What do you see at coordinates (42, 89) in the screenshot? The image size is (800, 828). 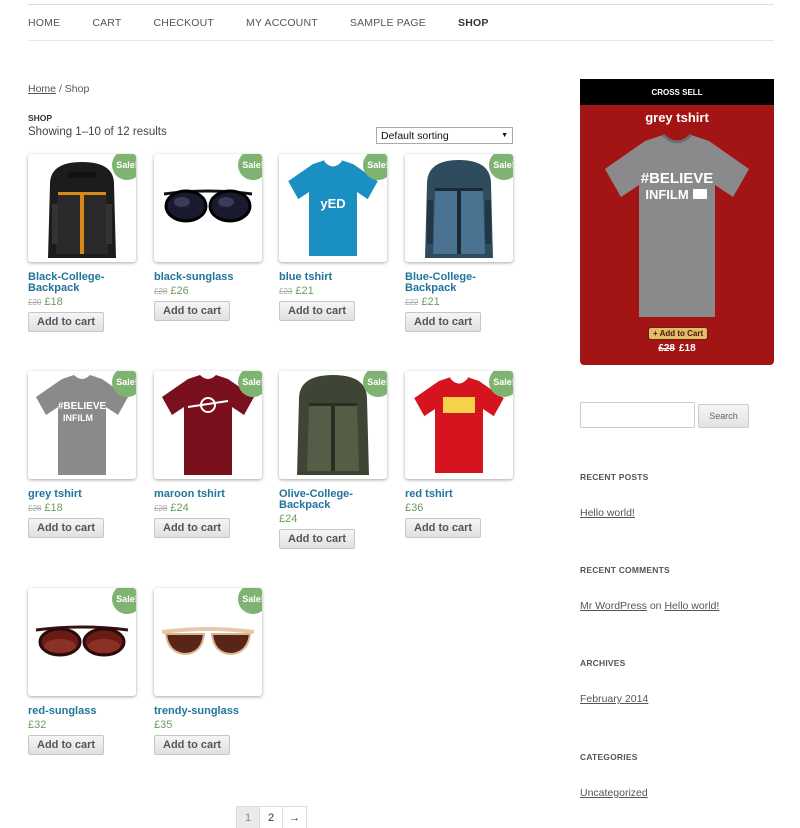 I see `breadcrumb-home-link: Home` at bounding box center [42, 89].